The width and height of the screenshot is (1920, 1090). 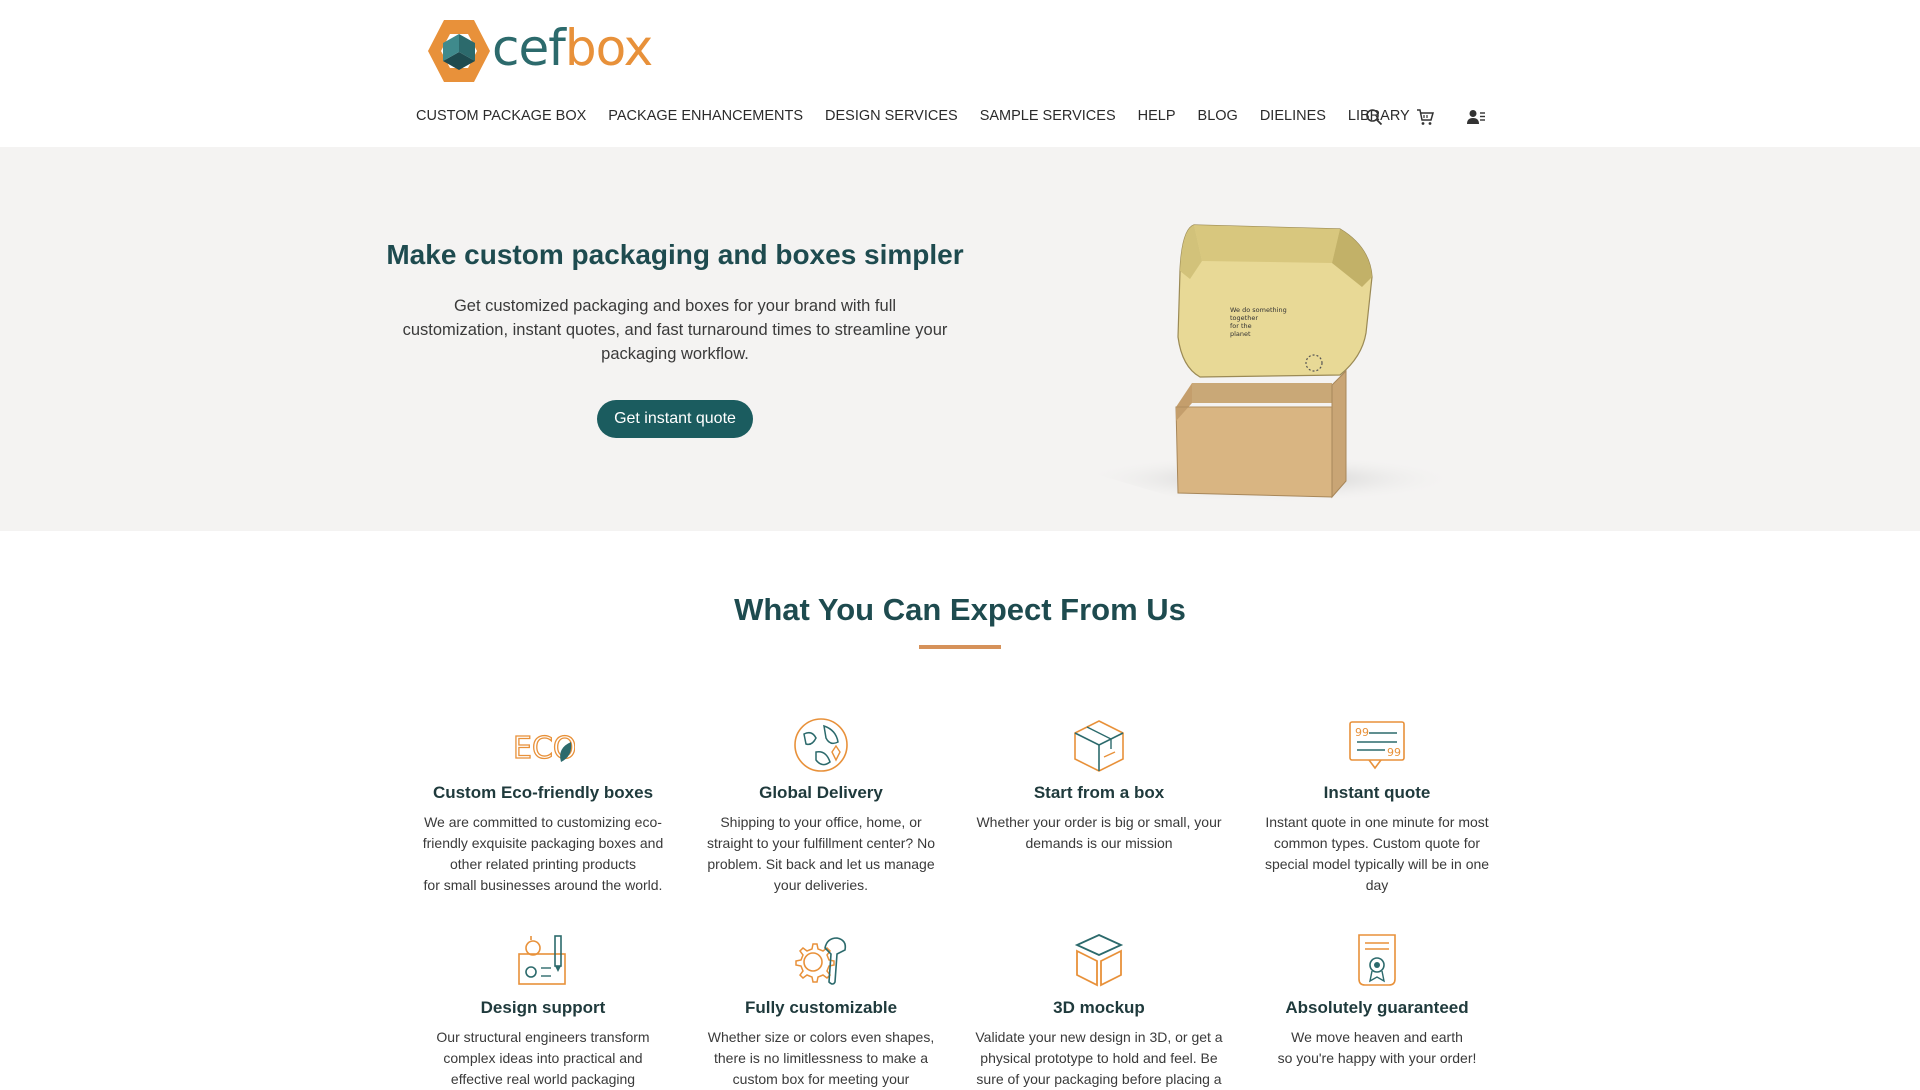 I want to click on feature-title: Custom Eco-friendly boxes, so click(x=543, y=792).